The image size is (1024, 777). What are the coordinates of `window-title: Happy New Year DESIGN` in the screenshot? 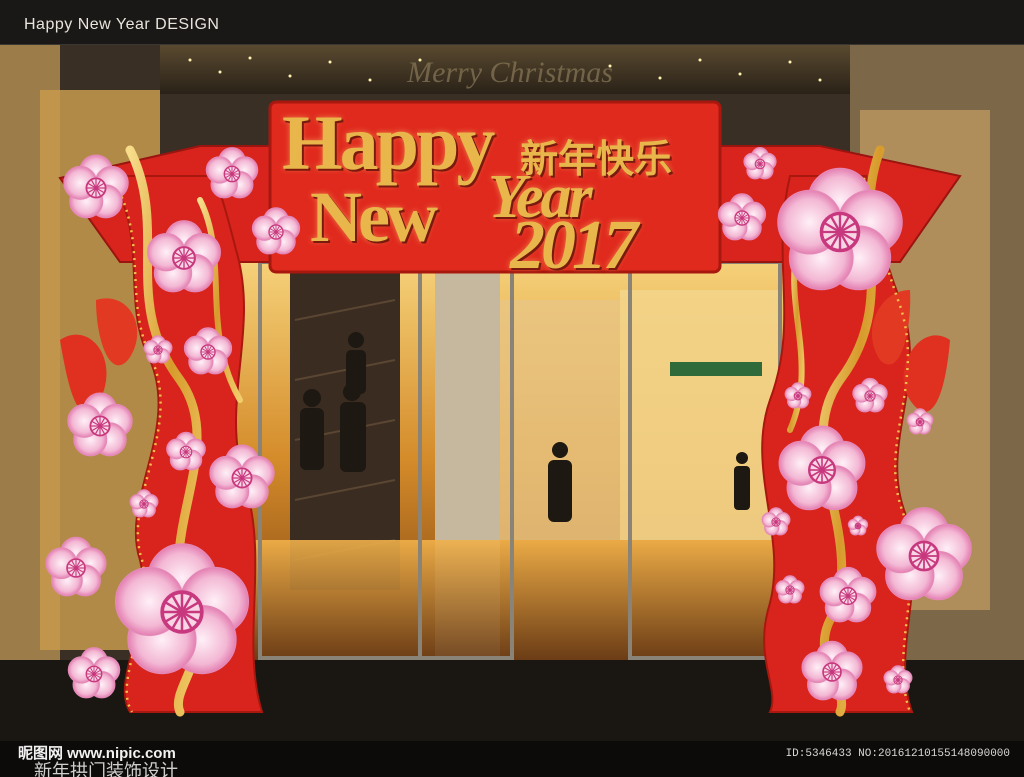 It's located at (122, 24).